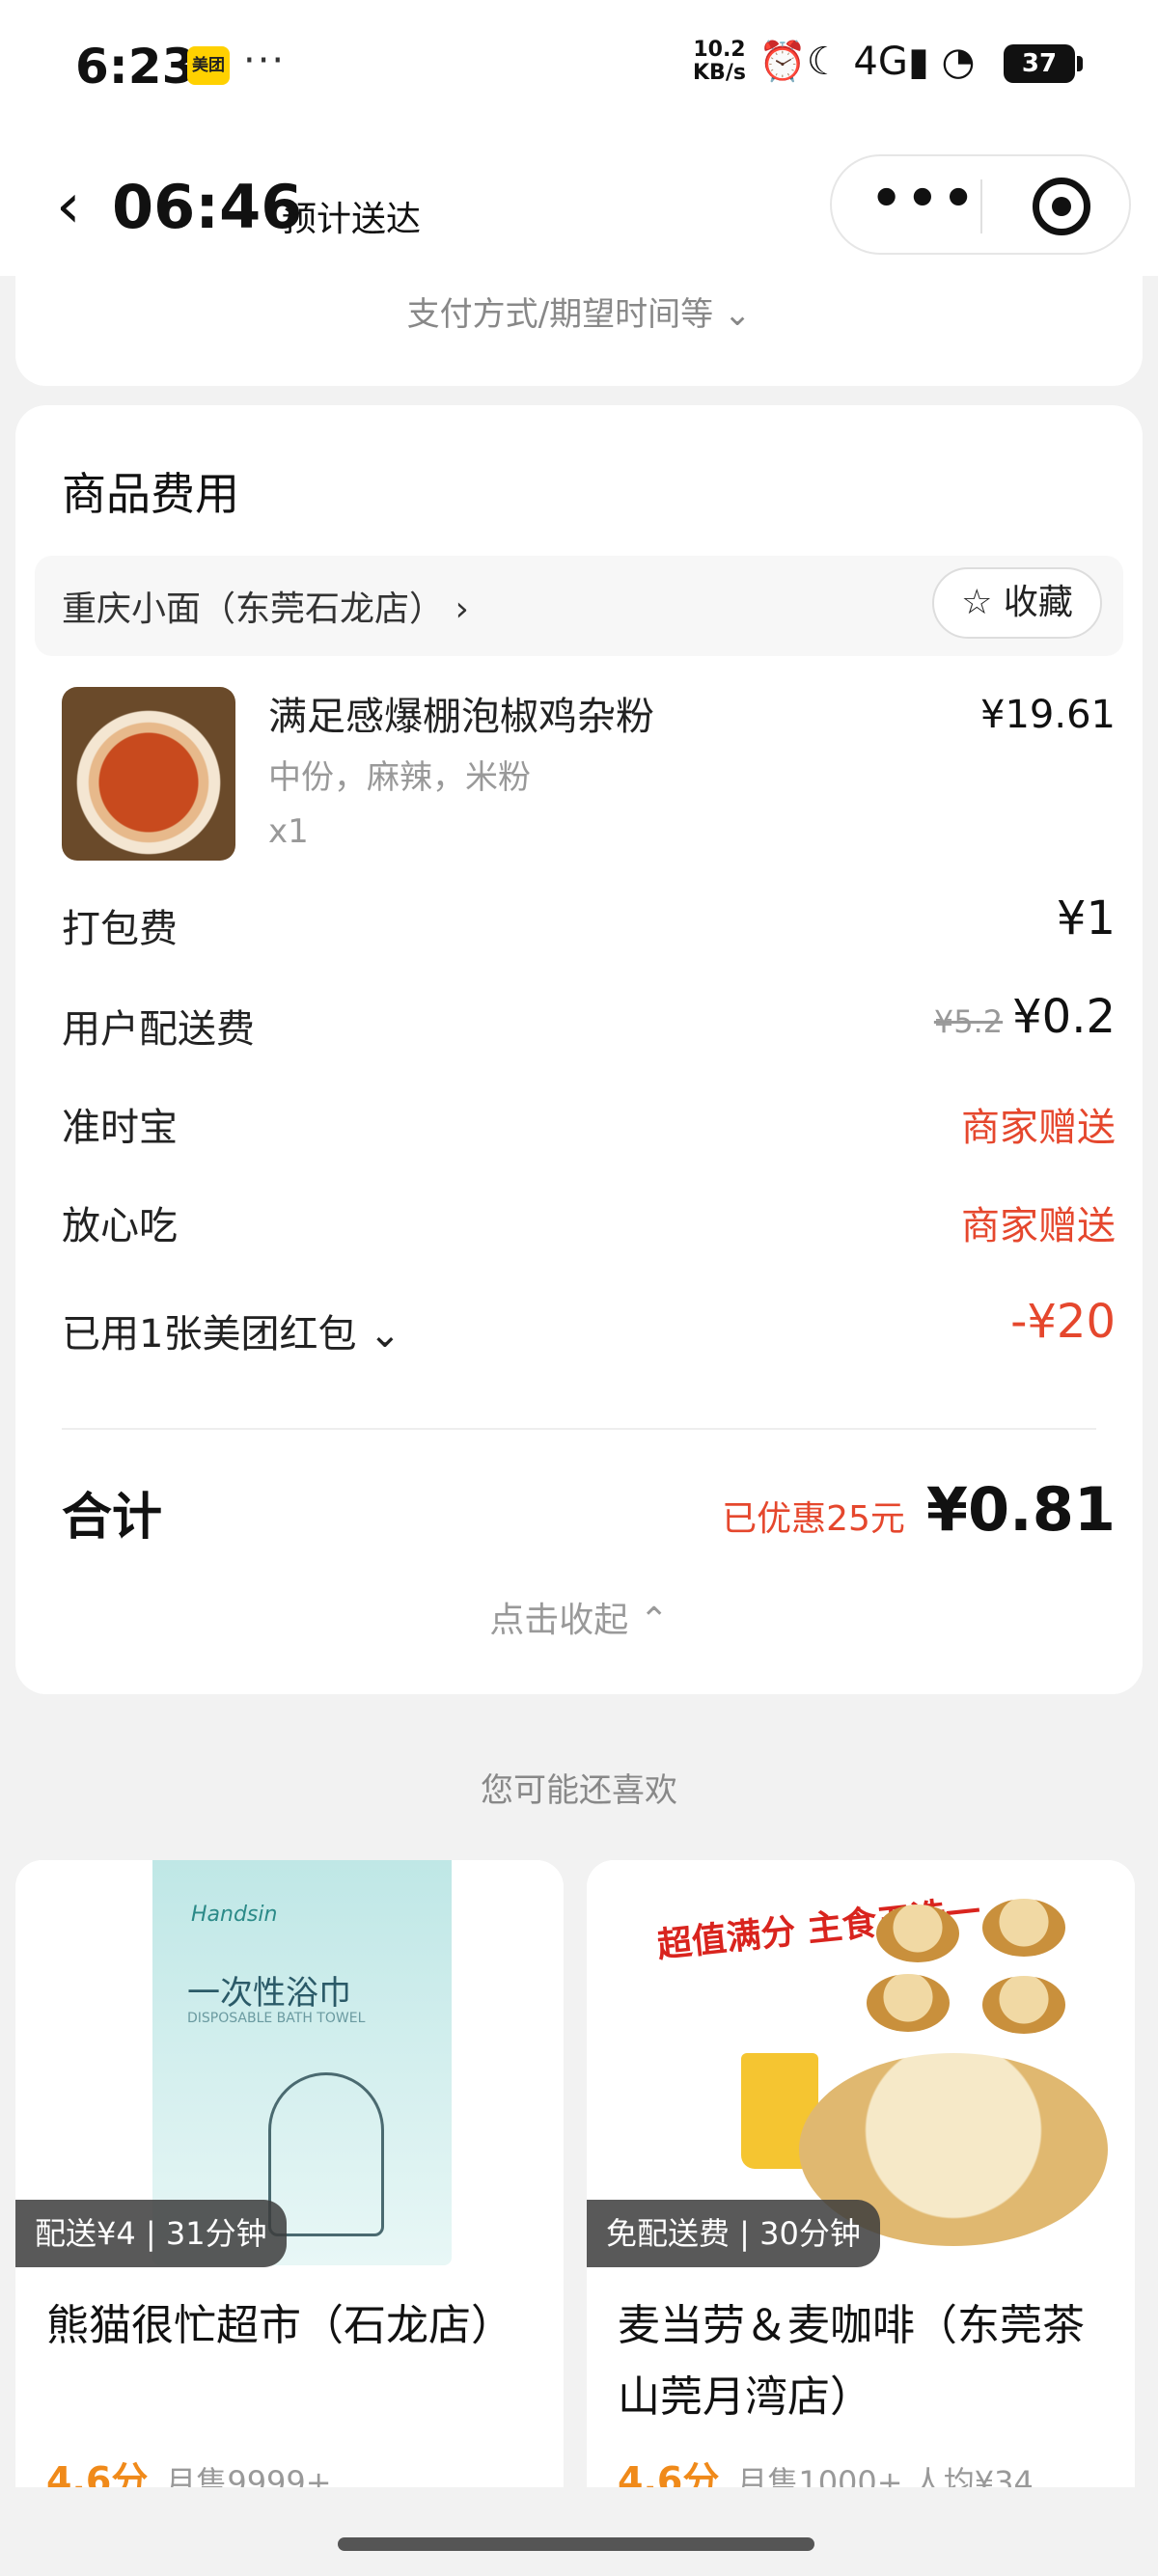  I want to click on notification-dots-icon: ···, so click(265, 61).